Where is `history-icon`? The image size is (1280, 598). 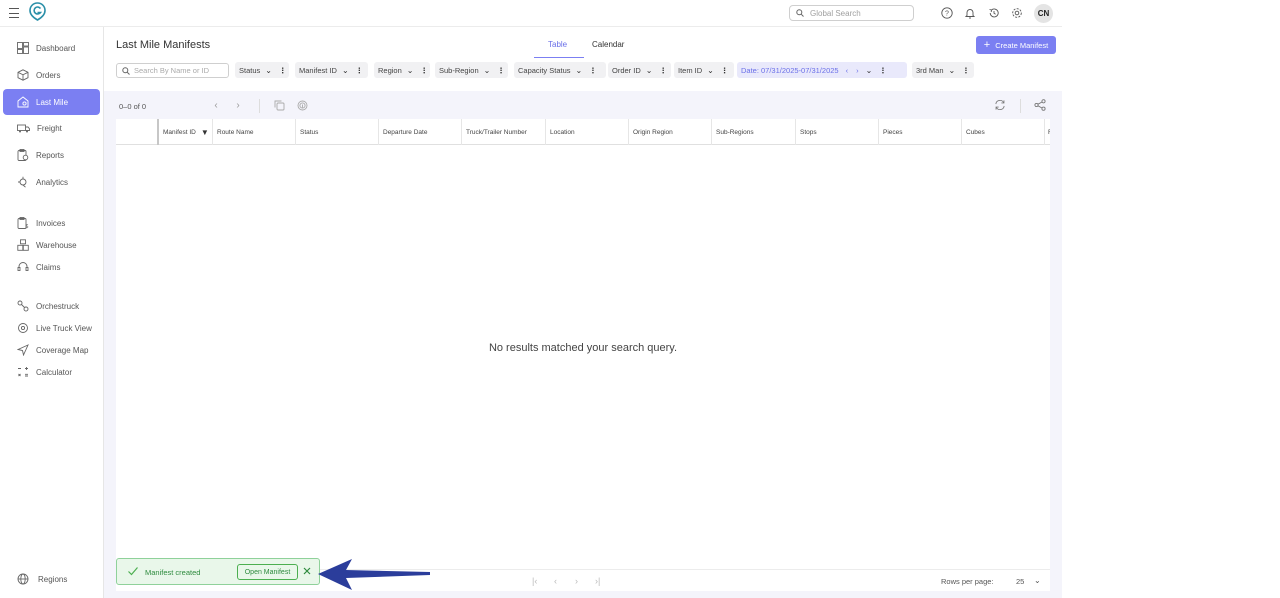 history-icon is located at coordinates (994, 13).